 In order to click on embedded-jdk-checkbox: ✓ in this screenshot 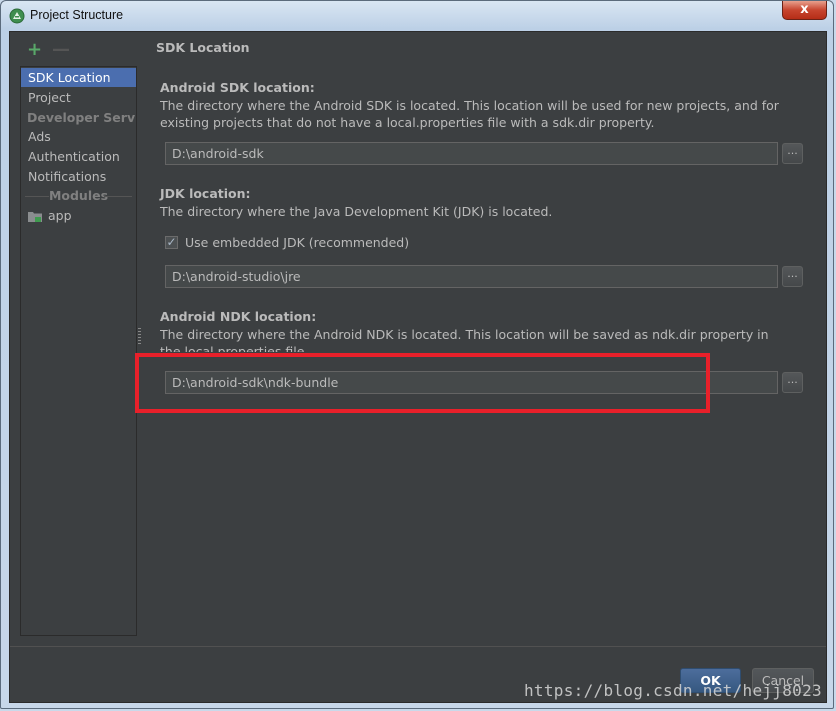, I will do `click(171, 242)`.